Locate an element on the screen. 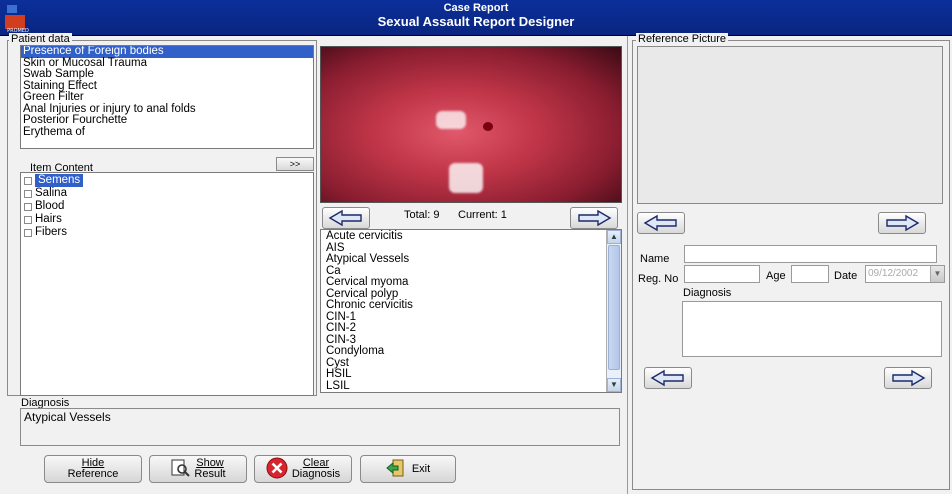  current-index: Current: 1 is located at coordinates (482, 215).